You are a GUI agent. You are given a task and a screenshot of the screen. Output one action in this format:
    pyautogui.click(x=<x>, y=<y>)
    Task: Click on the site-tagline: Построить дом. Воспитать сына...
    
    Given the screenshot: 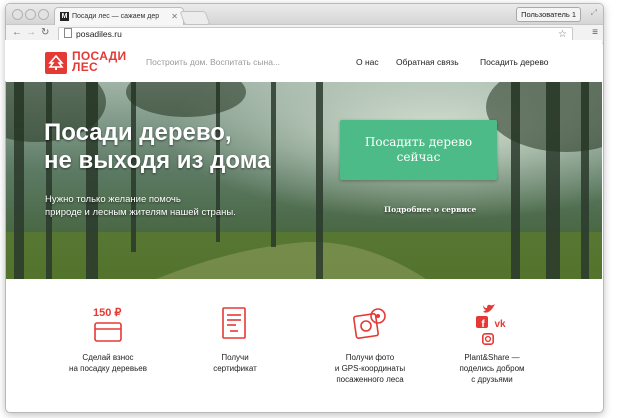 What is the action you would take?
    pyautogui.click(x=213, y=62)
    